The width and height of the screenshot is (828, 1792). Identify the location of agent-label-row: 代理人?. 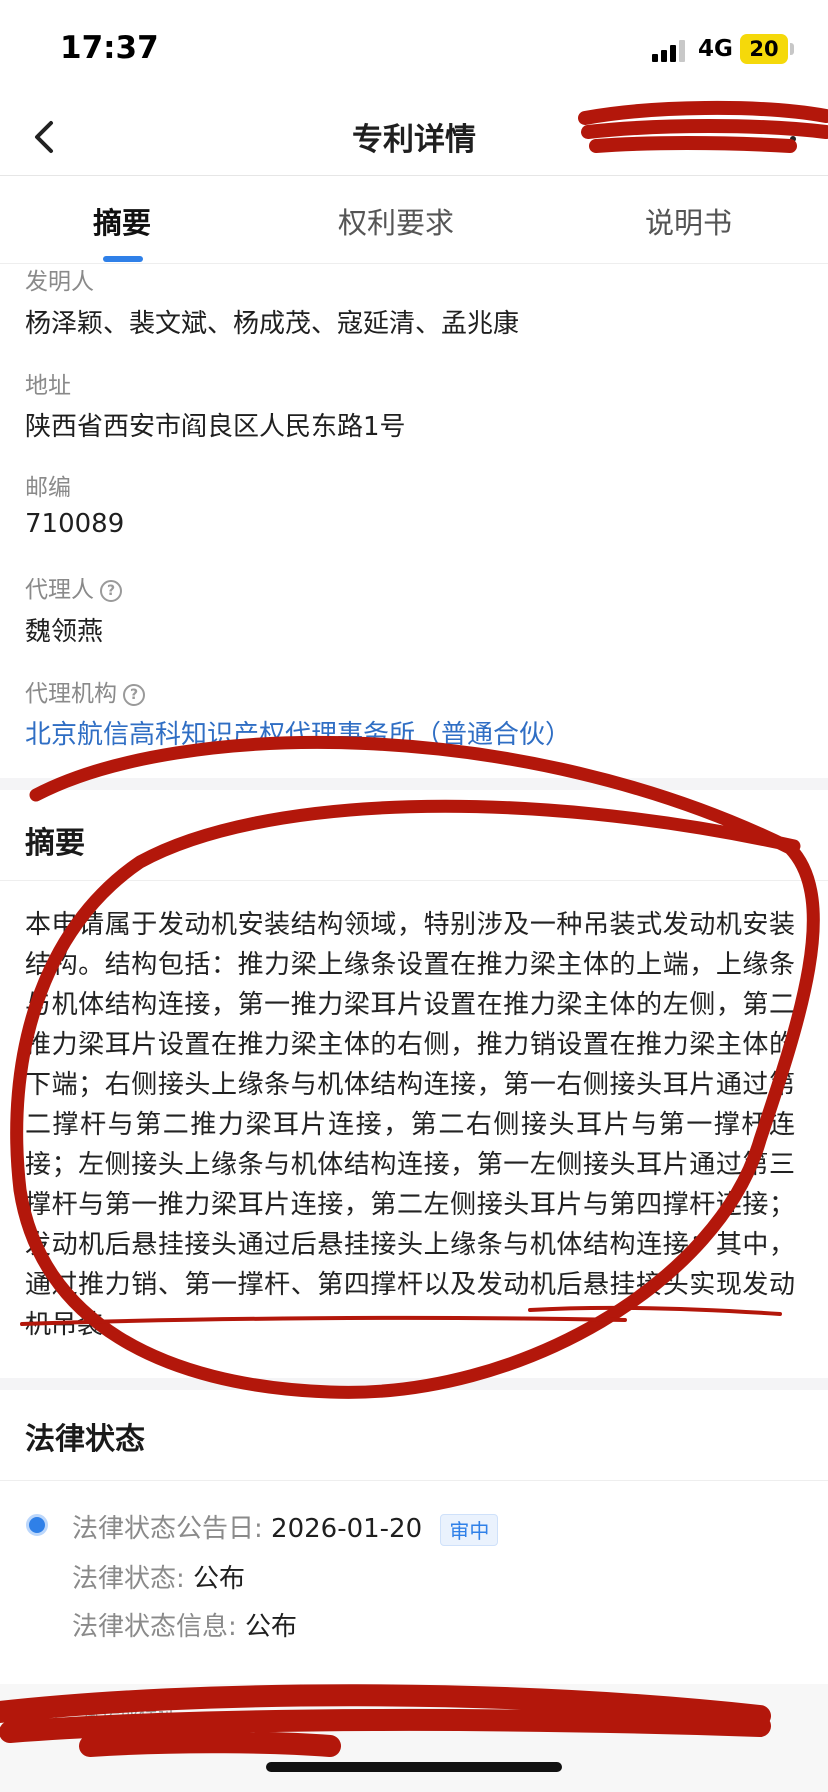
(73, 587).